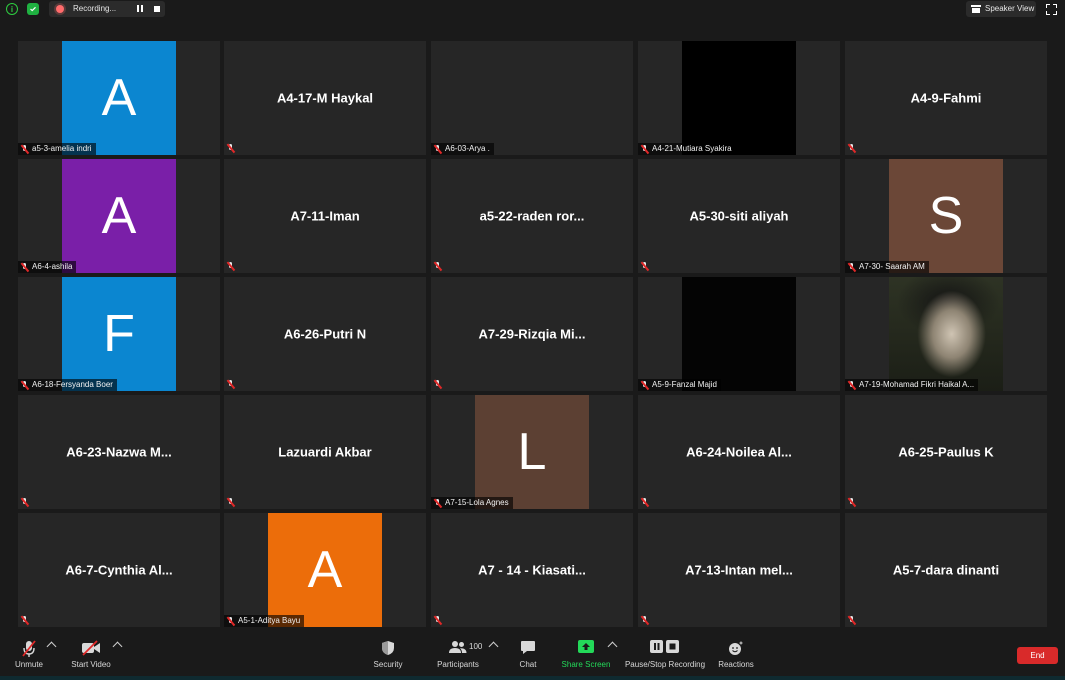 This screenshot has height=680, width=1077. I want to click on chat-icon, so click(528, 650).